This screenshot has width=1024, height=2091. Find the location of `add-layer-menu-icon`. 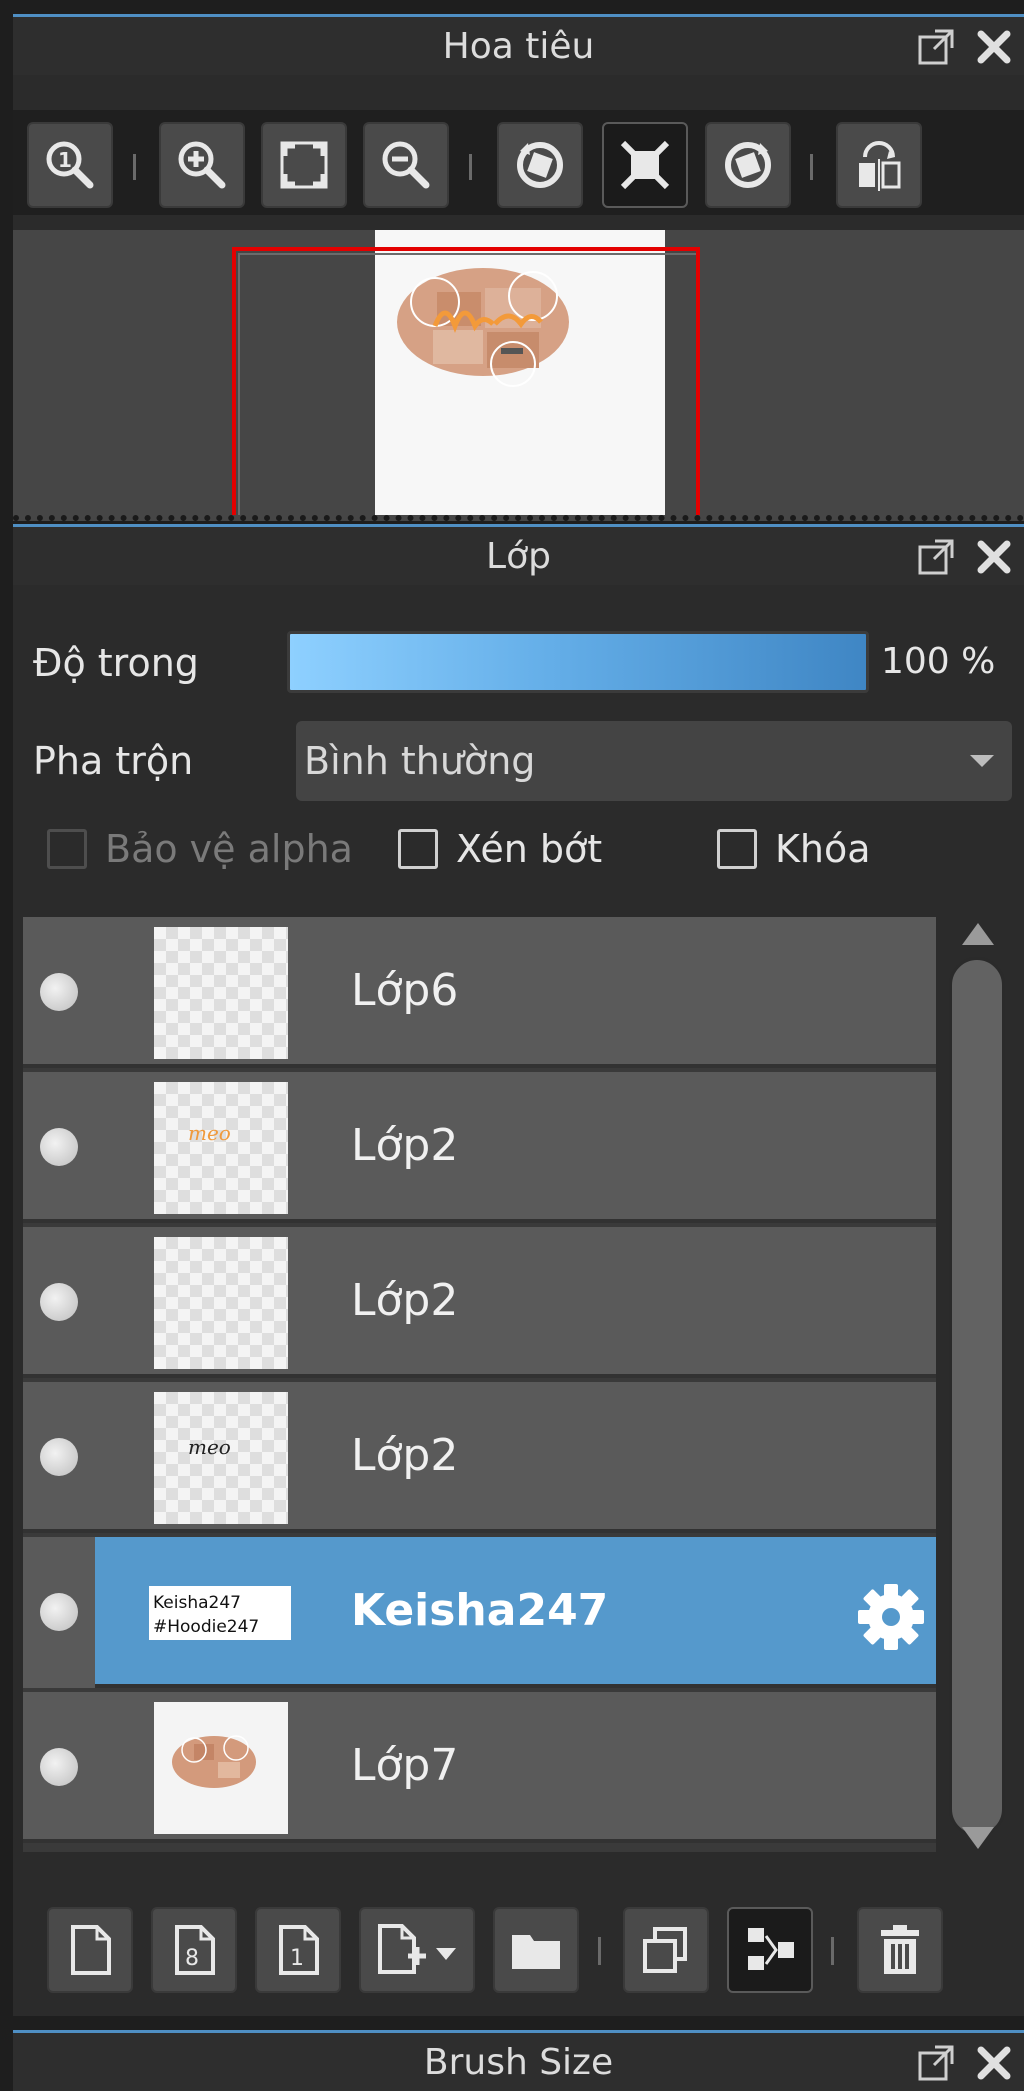

add-layer-menu-icon is located at coordinates (417, 1950).